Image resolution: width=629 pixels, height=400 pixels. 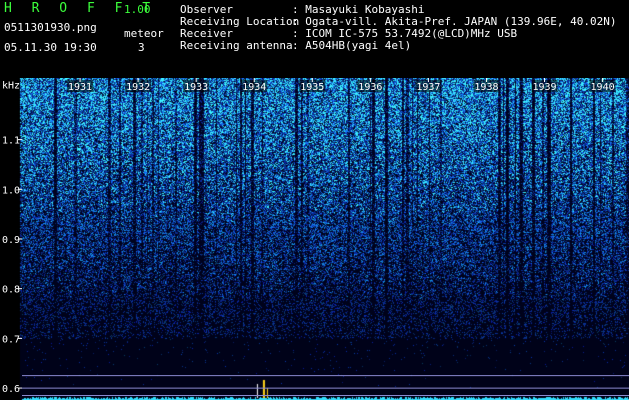 What do you see at coordinates (11, 190) in the screenshot?
I see `y-tick-label: 1.0` at bounding box center [11, 190].